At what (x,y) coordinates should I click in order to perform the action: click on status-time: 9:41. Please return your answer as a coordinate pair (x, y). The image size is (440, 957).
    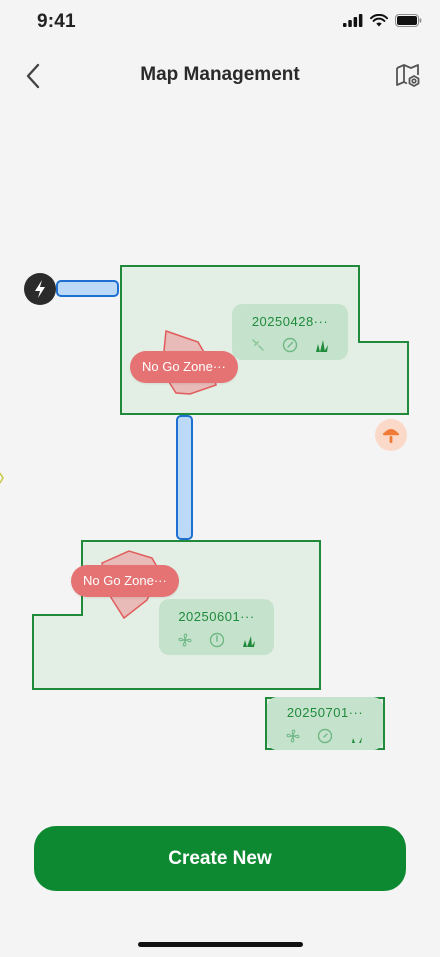
    Looking at the image, I should click on (56, 21).